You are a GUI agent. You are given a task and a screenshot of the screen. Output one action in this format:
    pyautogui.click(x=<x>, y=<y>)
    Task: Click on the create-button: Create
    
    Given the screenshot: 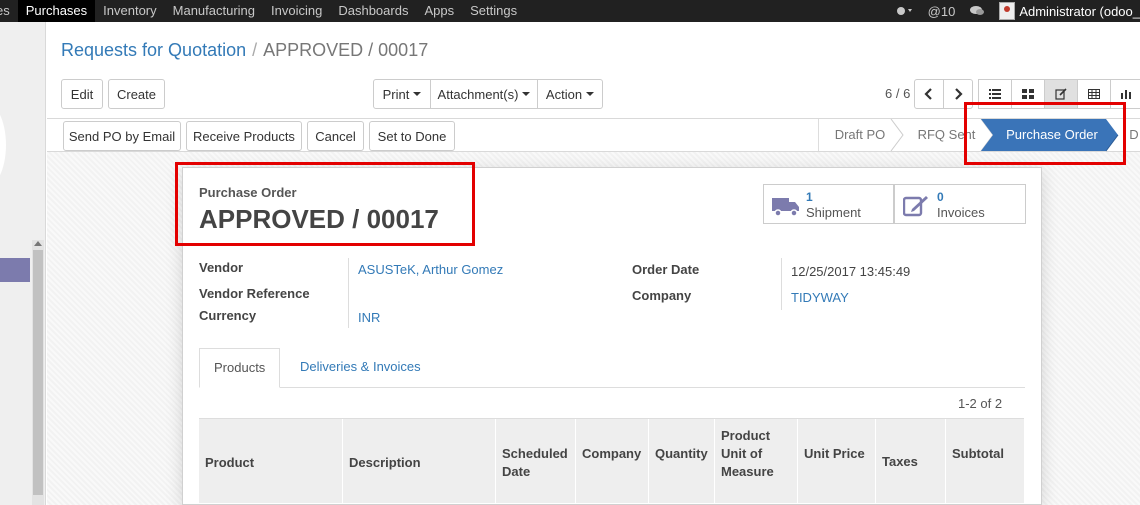 What is the action you would take?
    pyautogui.click(x=136, y=94)
    